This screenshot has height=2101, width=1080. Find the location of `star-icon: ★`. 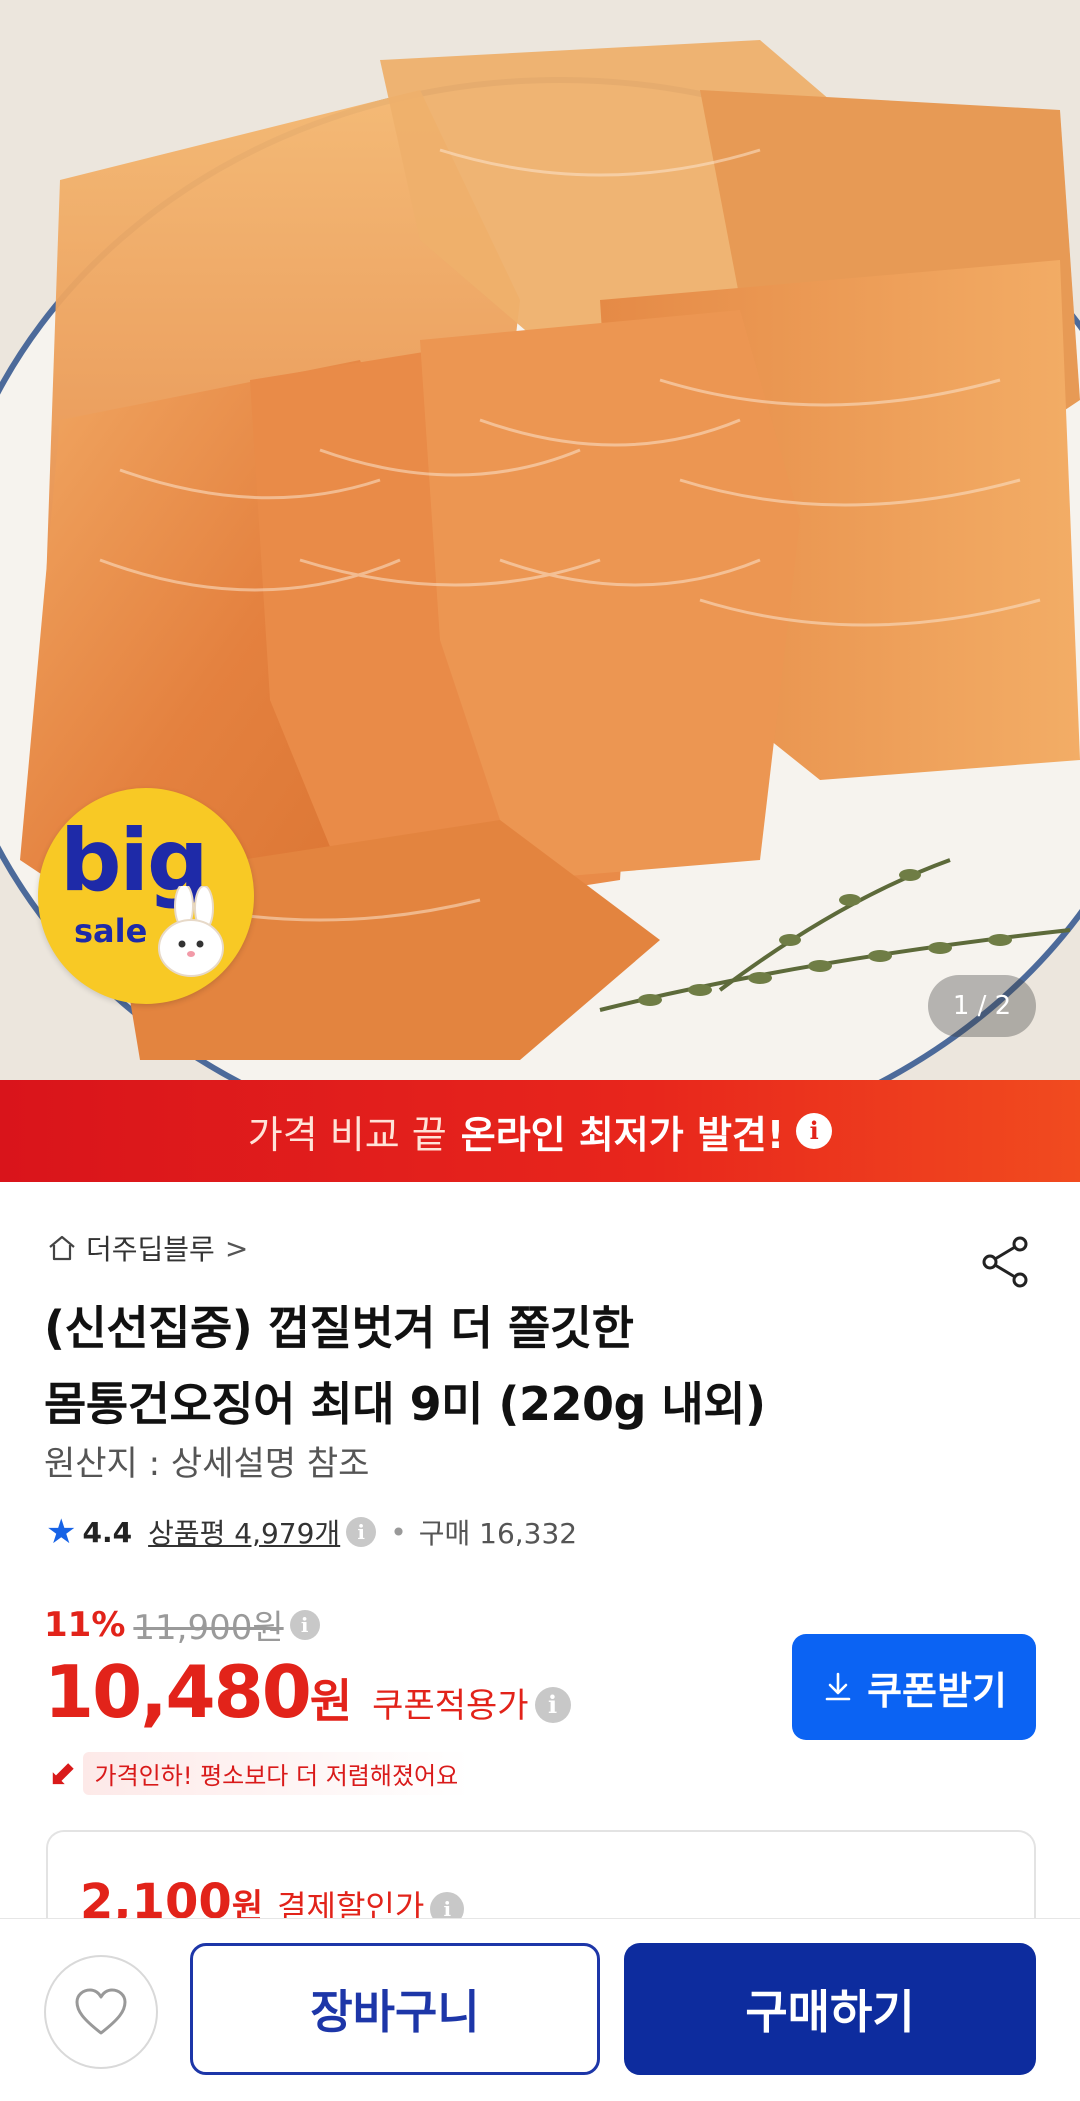

star-icon: ★ is located at coordinates (61, 1532).